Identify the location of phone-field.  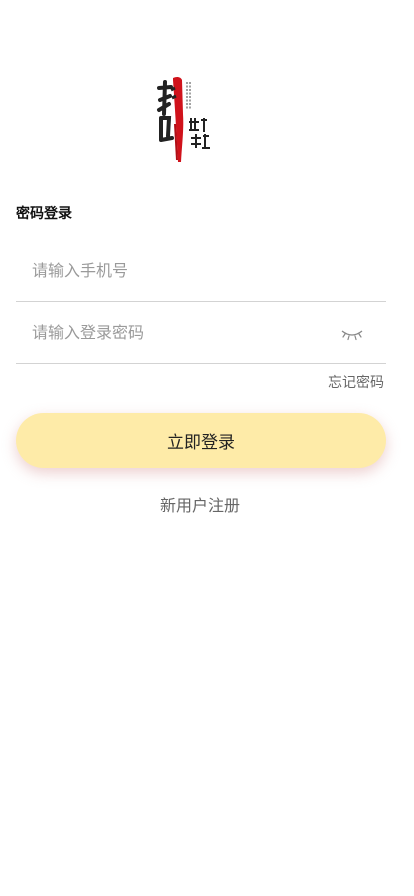
(201, 271).